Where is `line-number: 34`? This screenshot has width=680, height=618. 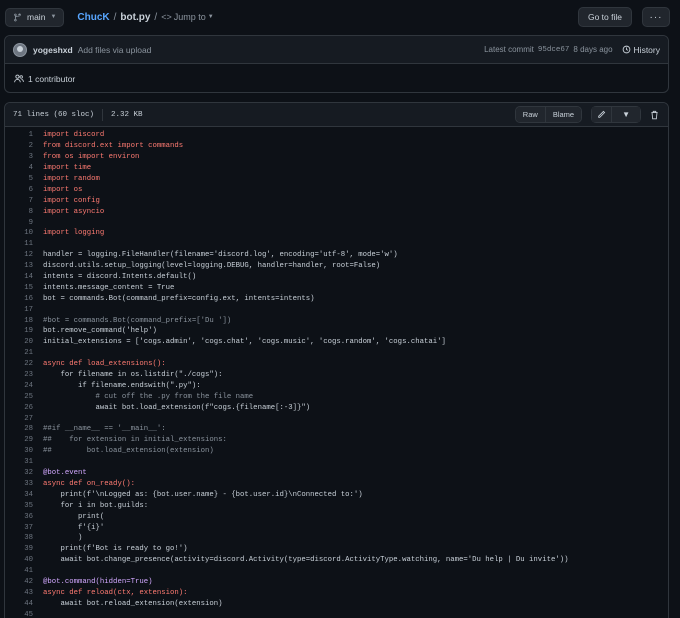 line-number: 34 is located at coordinates (19, 495).